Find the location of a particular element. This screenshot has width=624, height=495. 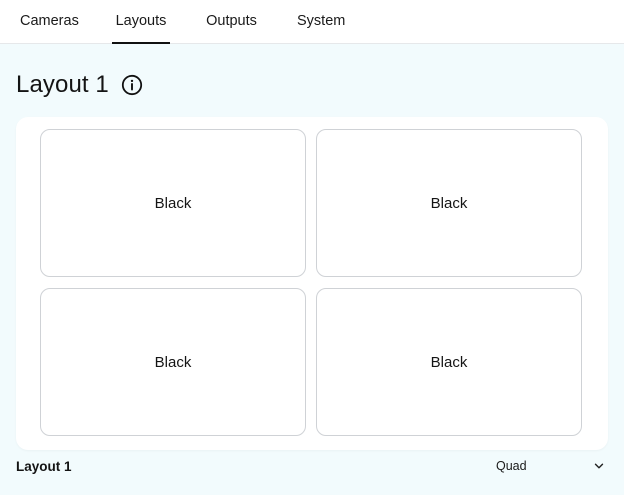

top-nav: Cameras Layouts Outputs System is located at coordinates (312, 22).